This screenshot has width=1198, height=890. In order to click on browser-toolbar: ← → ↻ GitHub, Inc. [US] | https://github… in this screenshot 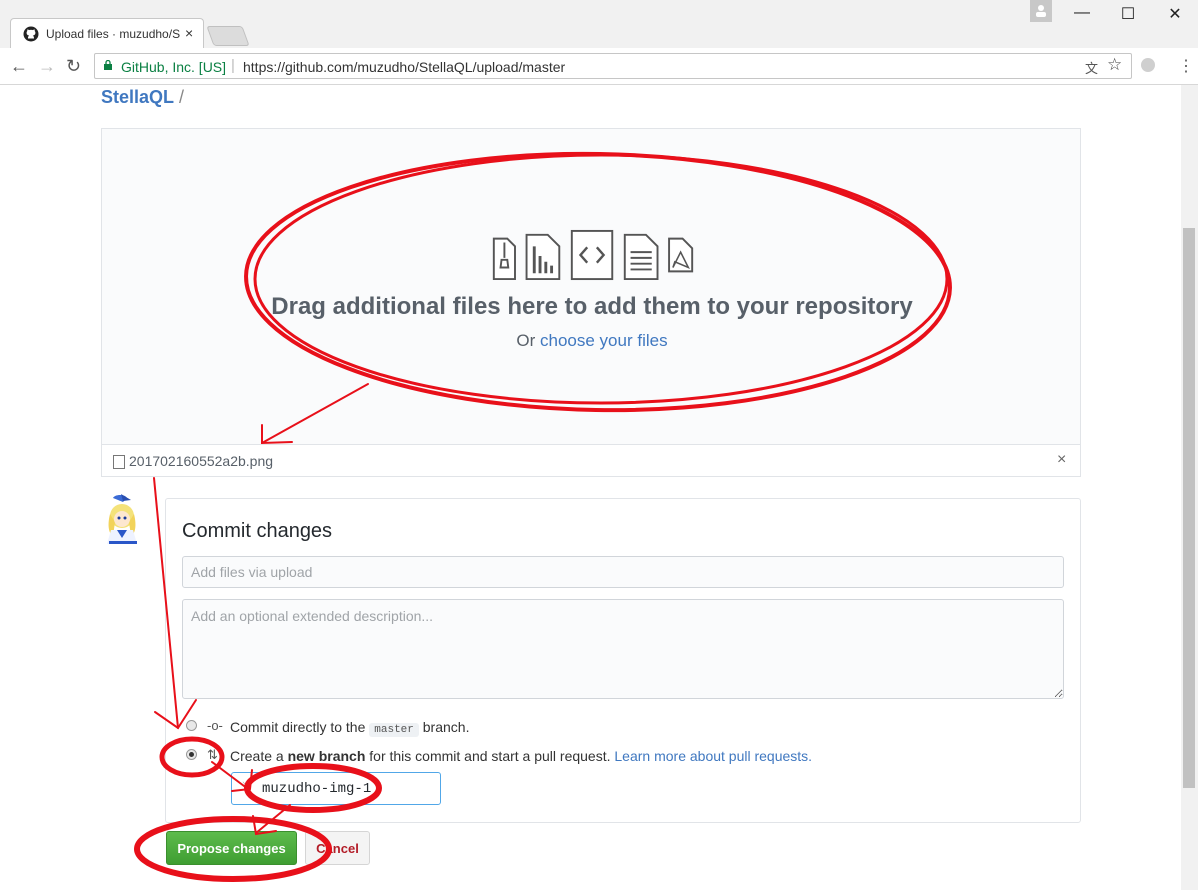, I will do `click(599, 66)`.